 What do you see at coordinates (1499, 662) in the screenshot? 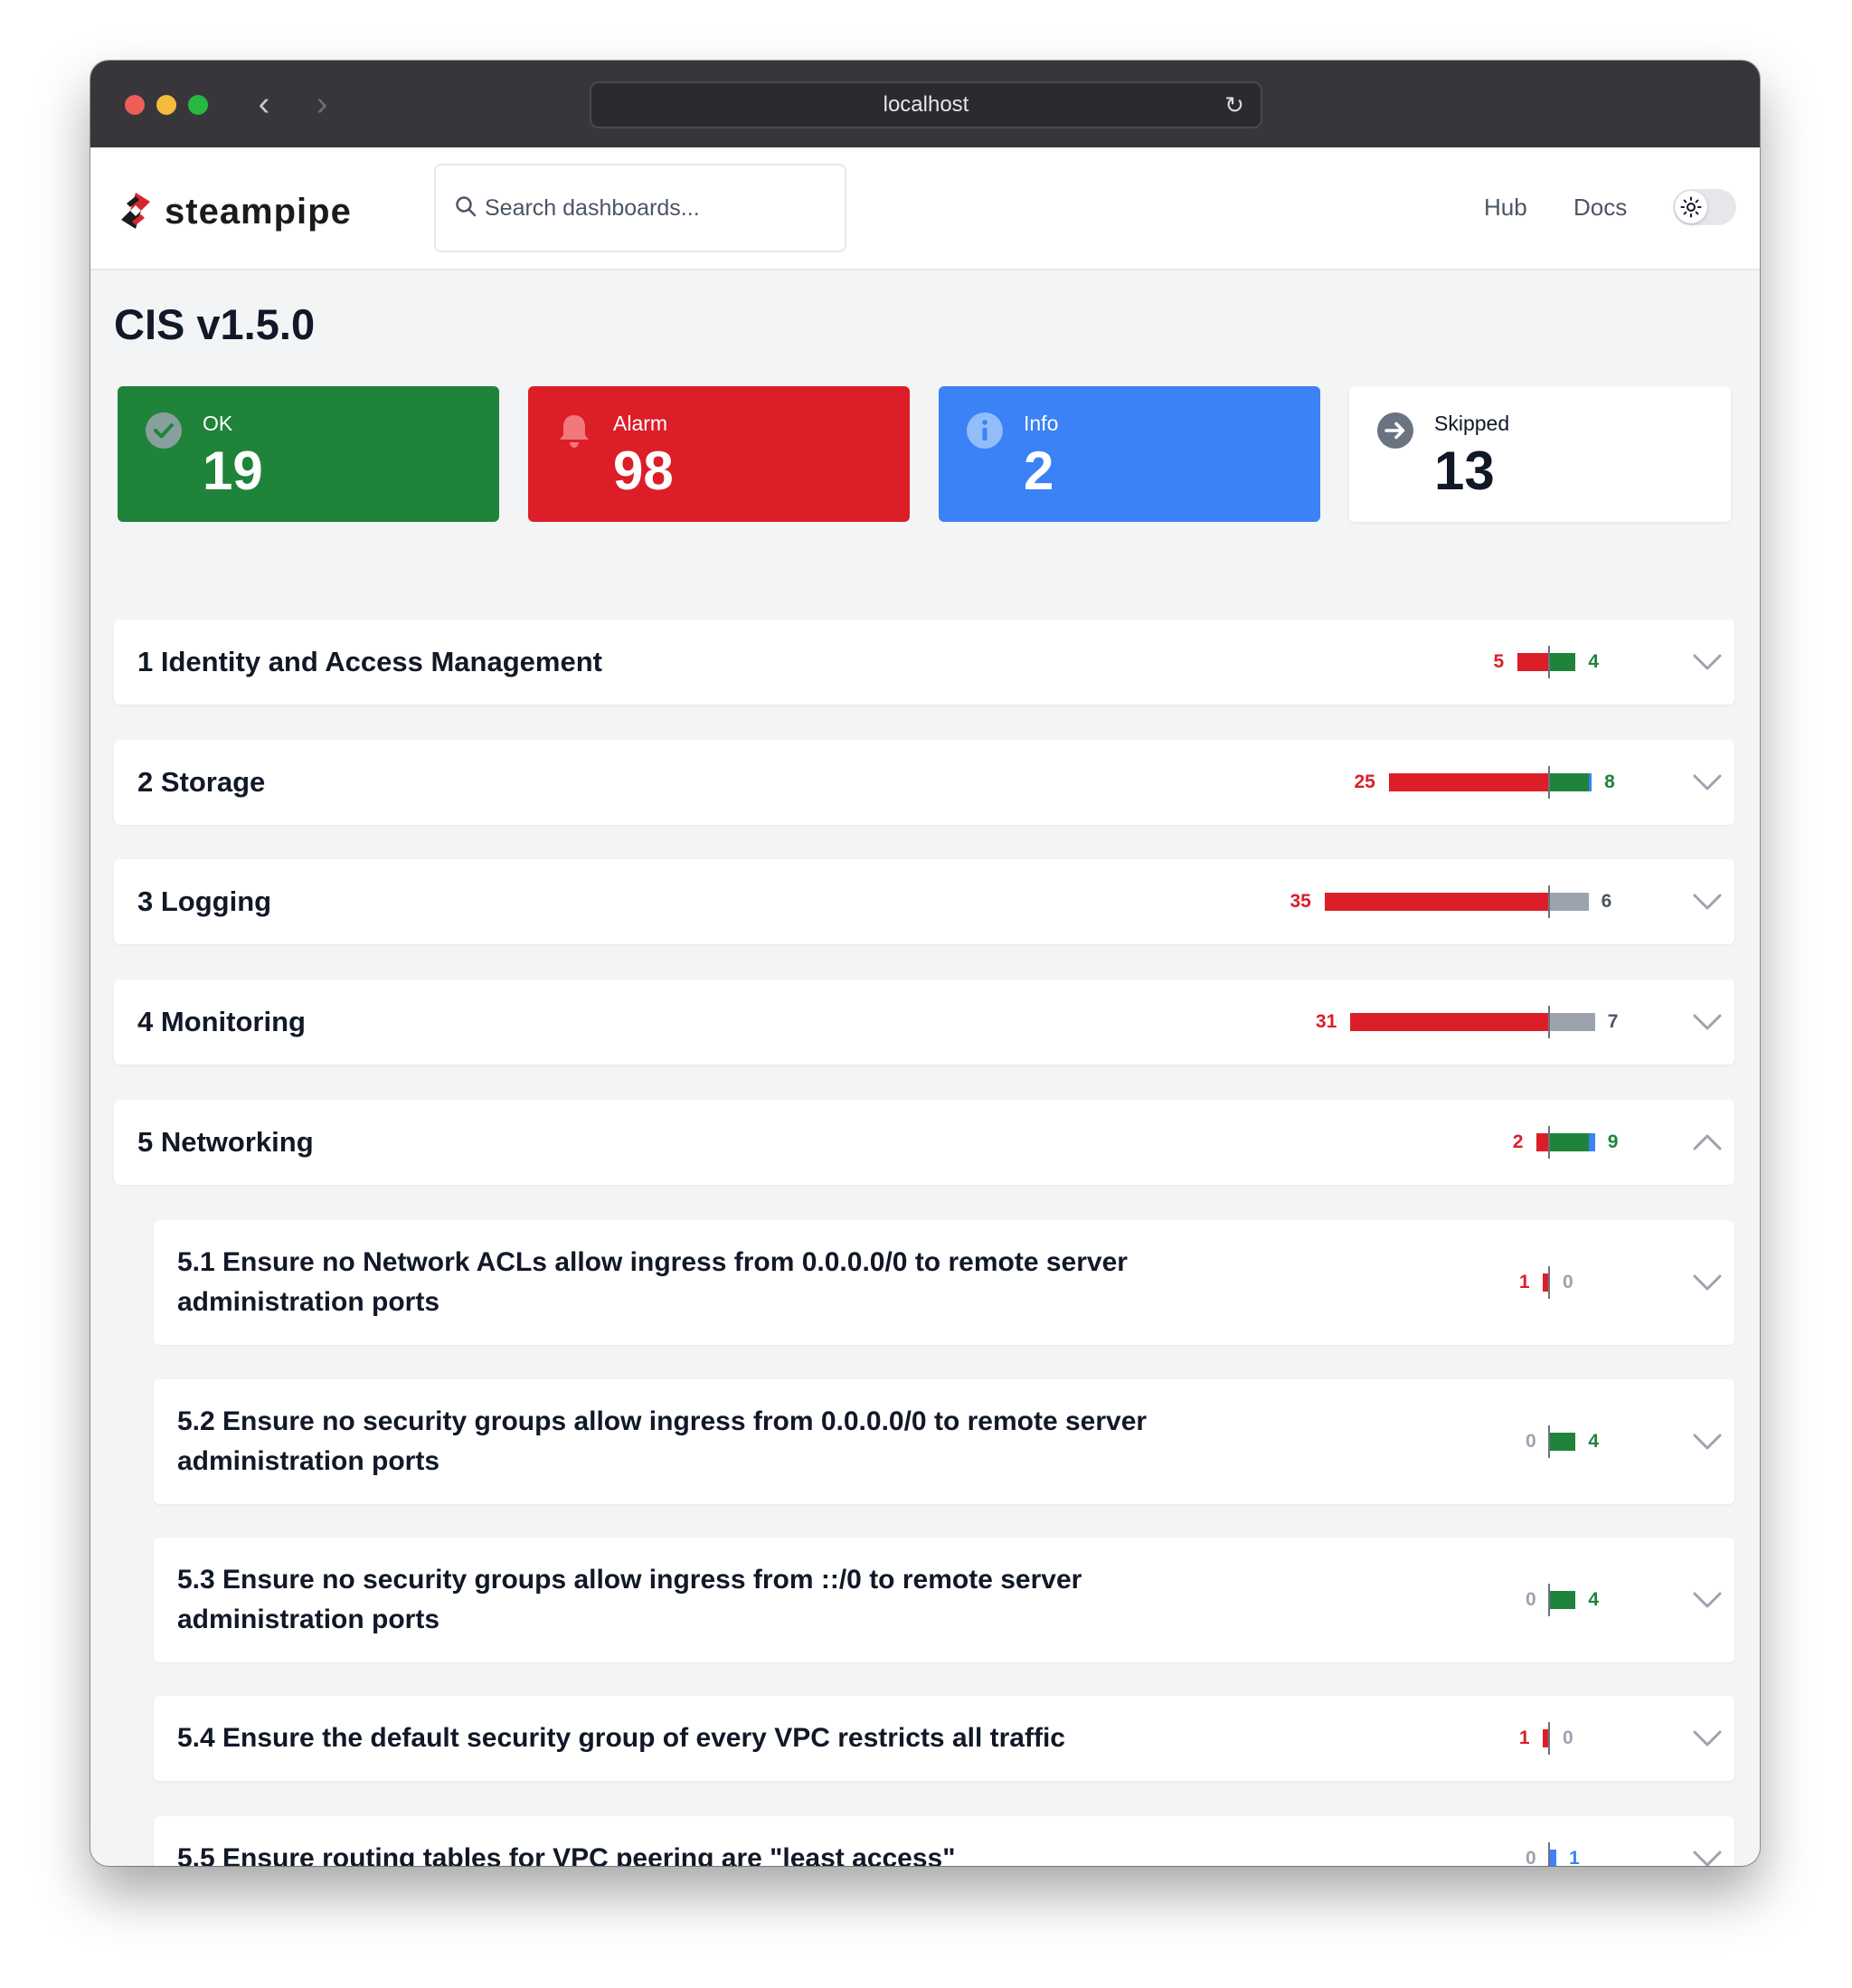
I see `alarm-count: 5` at bounding box center [1499, 662].